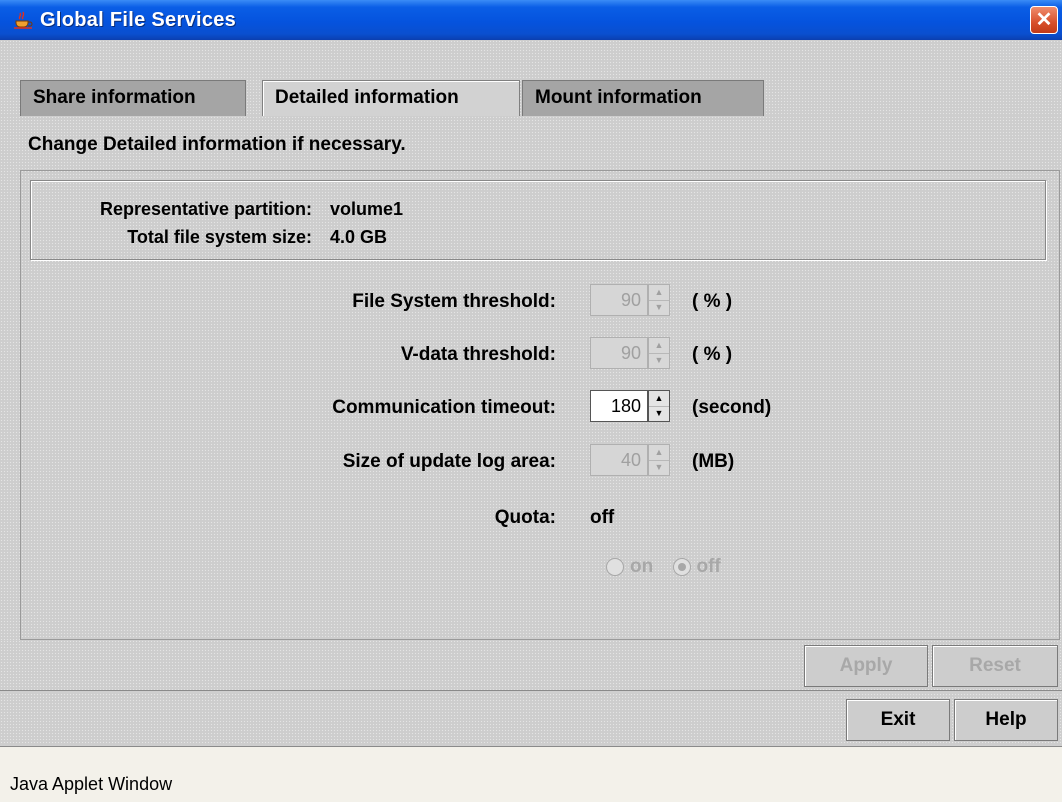 This screenshot has height=802, width=1062. I want to click on tab-label: Mount information, so click(618, 97).